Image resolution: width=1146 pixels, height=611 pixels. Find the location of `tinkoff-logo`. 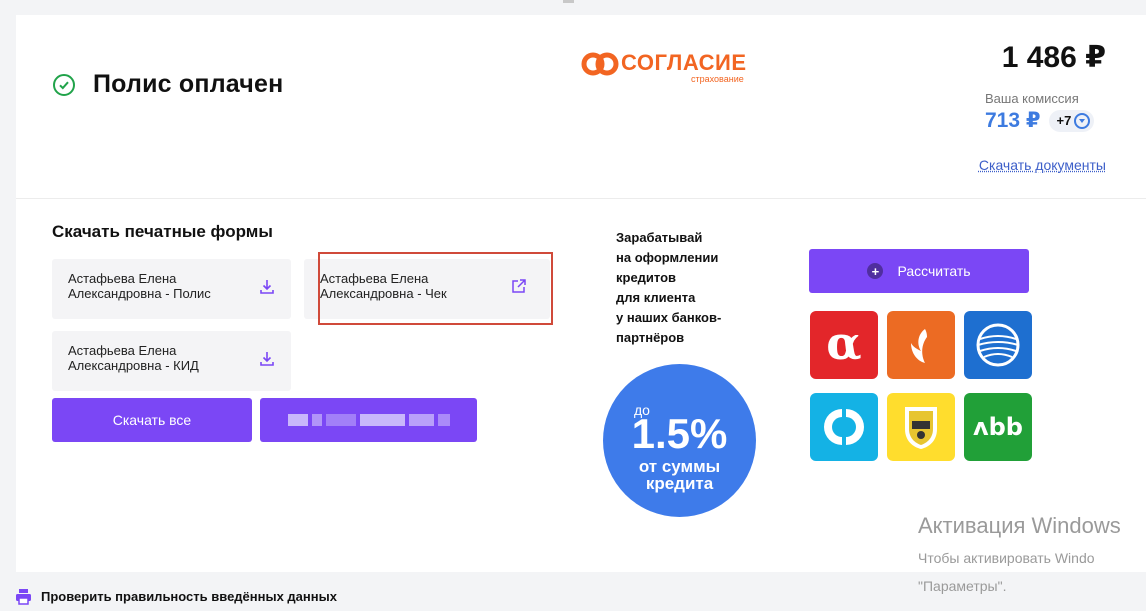

tinkoff-logo is located at coordinates (921, 427).